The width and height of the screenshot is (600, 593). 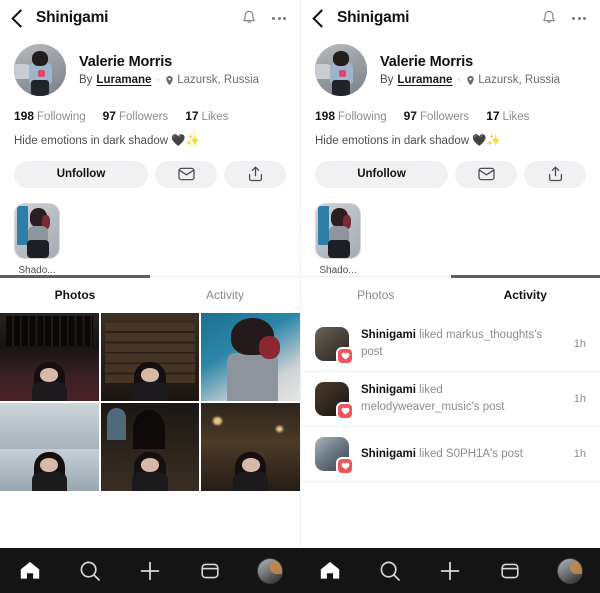 I want to click on location-pin-icon, so click(x=169, y=80).